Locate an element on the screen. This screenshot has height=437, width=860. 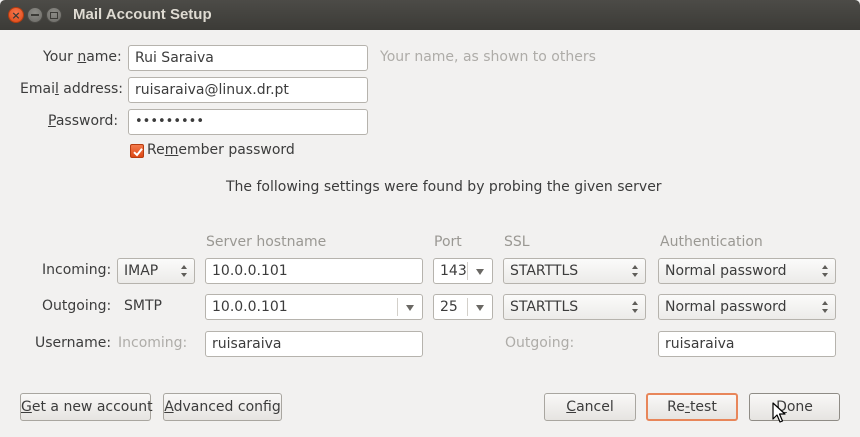
minimize-icon is located at coordinates (35, 15).